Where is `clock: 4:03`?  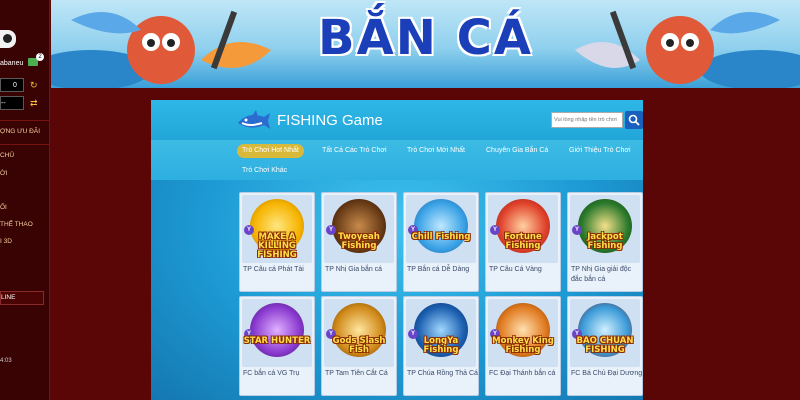
clock: 4:03 is located at coordinates (6, 361).